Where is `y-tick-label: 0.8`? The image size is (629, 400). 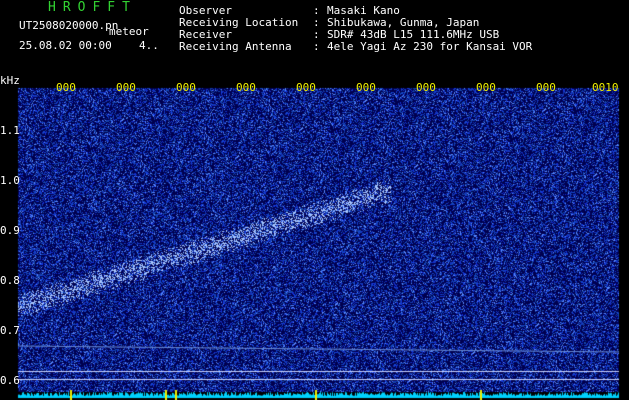
y-tick-label: 0.8 is located at coordinates (10, 280).